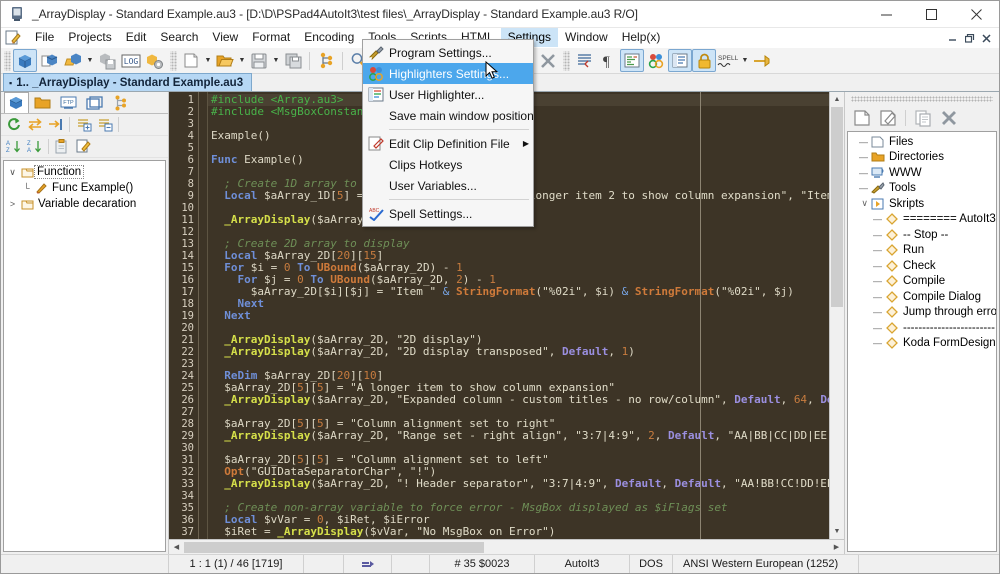 This screenshot has width=1000, height=574. What do you see at coordinates (922, 99) in the screenshot?
I see `right-panel-grip` at bounding box center [922, 99].